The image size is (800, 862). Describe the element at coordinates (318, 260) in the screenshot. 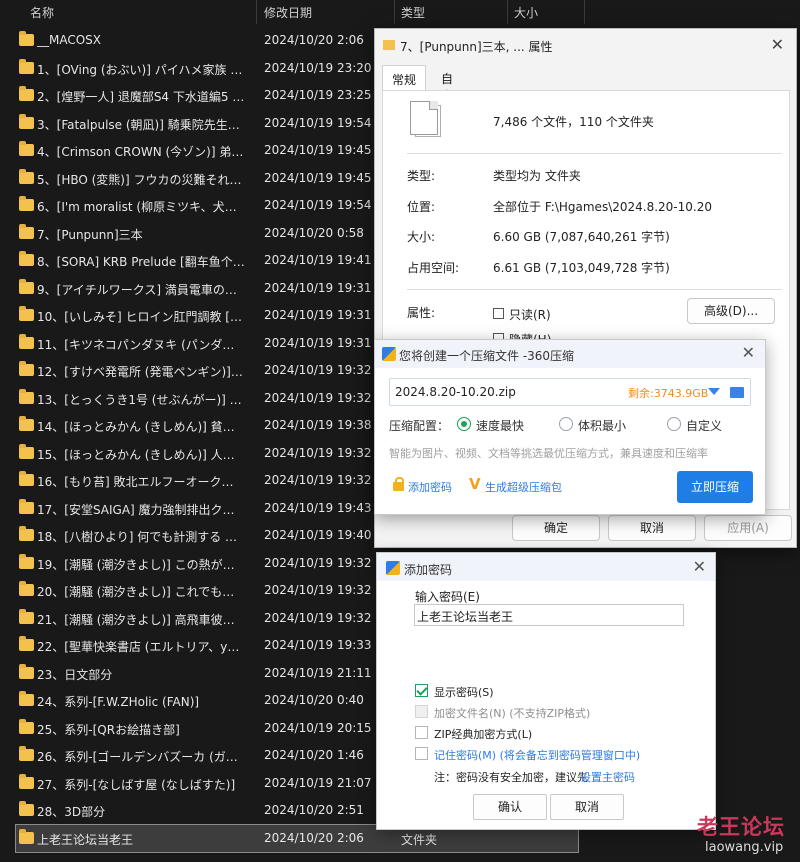

I see `row-date: 2024/10/19 19:41` at that location.